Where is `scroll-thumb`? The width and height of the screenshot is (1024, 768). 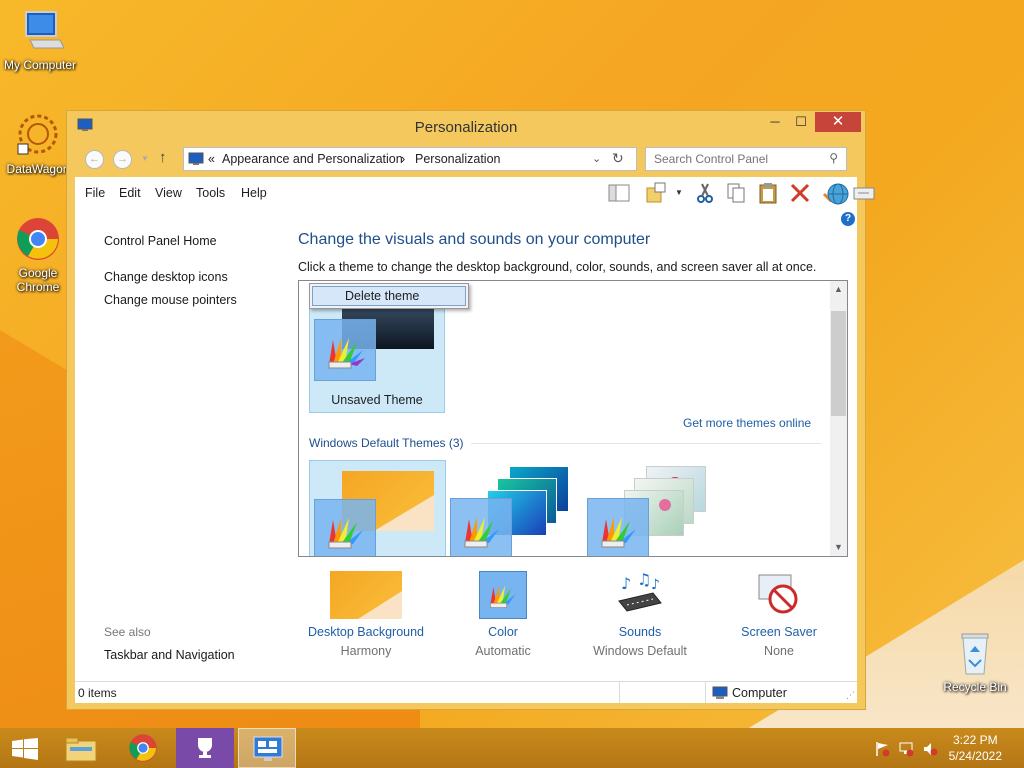 scroll-thumb is located at coordinates (838, 363).